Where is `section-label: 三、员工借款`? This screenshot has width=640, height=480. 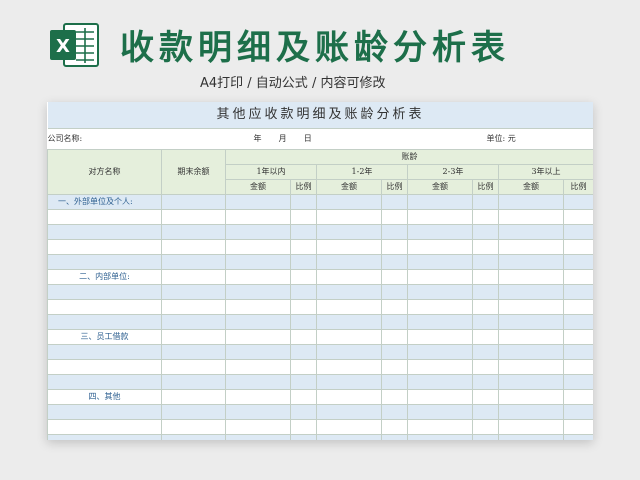 section-label: 三、员工借款 is located at coordinates (104, 337).